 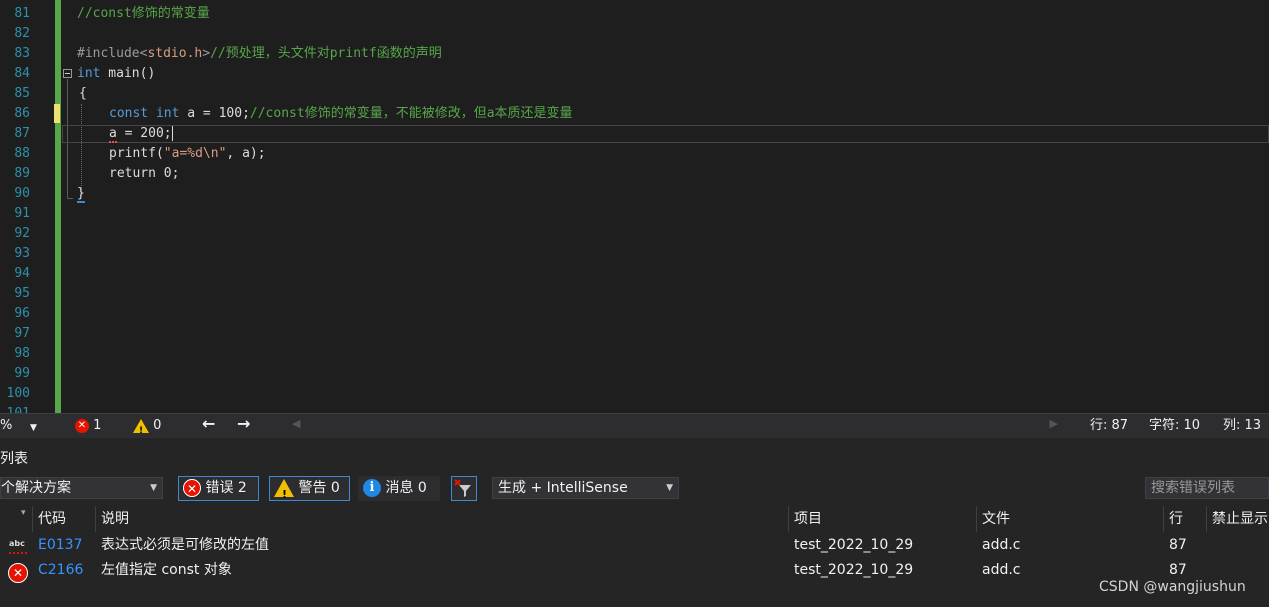 I want to click on column-header-file: 文件, so click(x=1070, y=519).